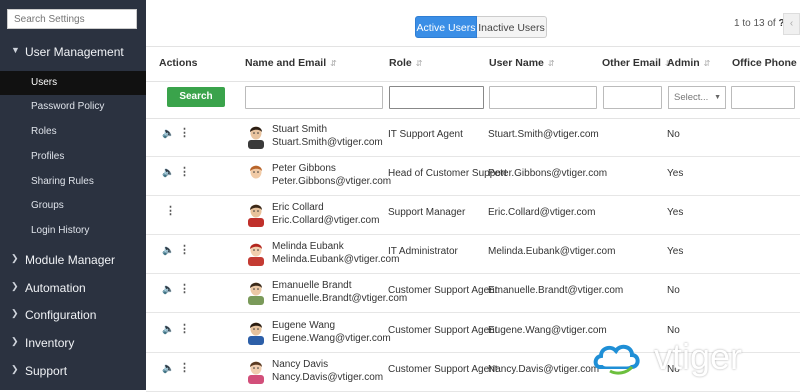 The image size is (800, 392). What do you see at coordinates (327, 371) in the screenshot?
I see `user-name-email: Nancy Davis Nancy.Davis@vtiger.com` at bounding box center [327, 371].